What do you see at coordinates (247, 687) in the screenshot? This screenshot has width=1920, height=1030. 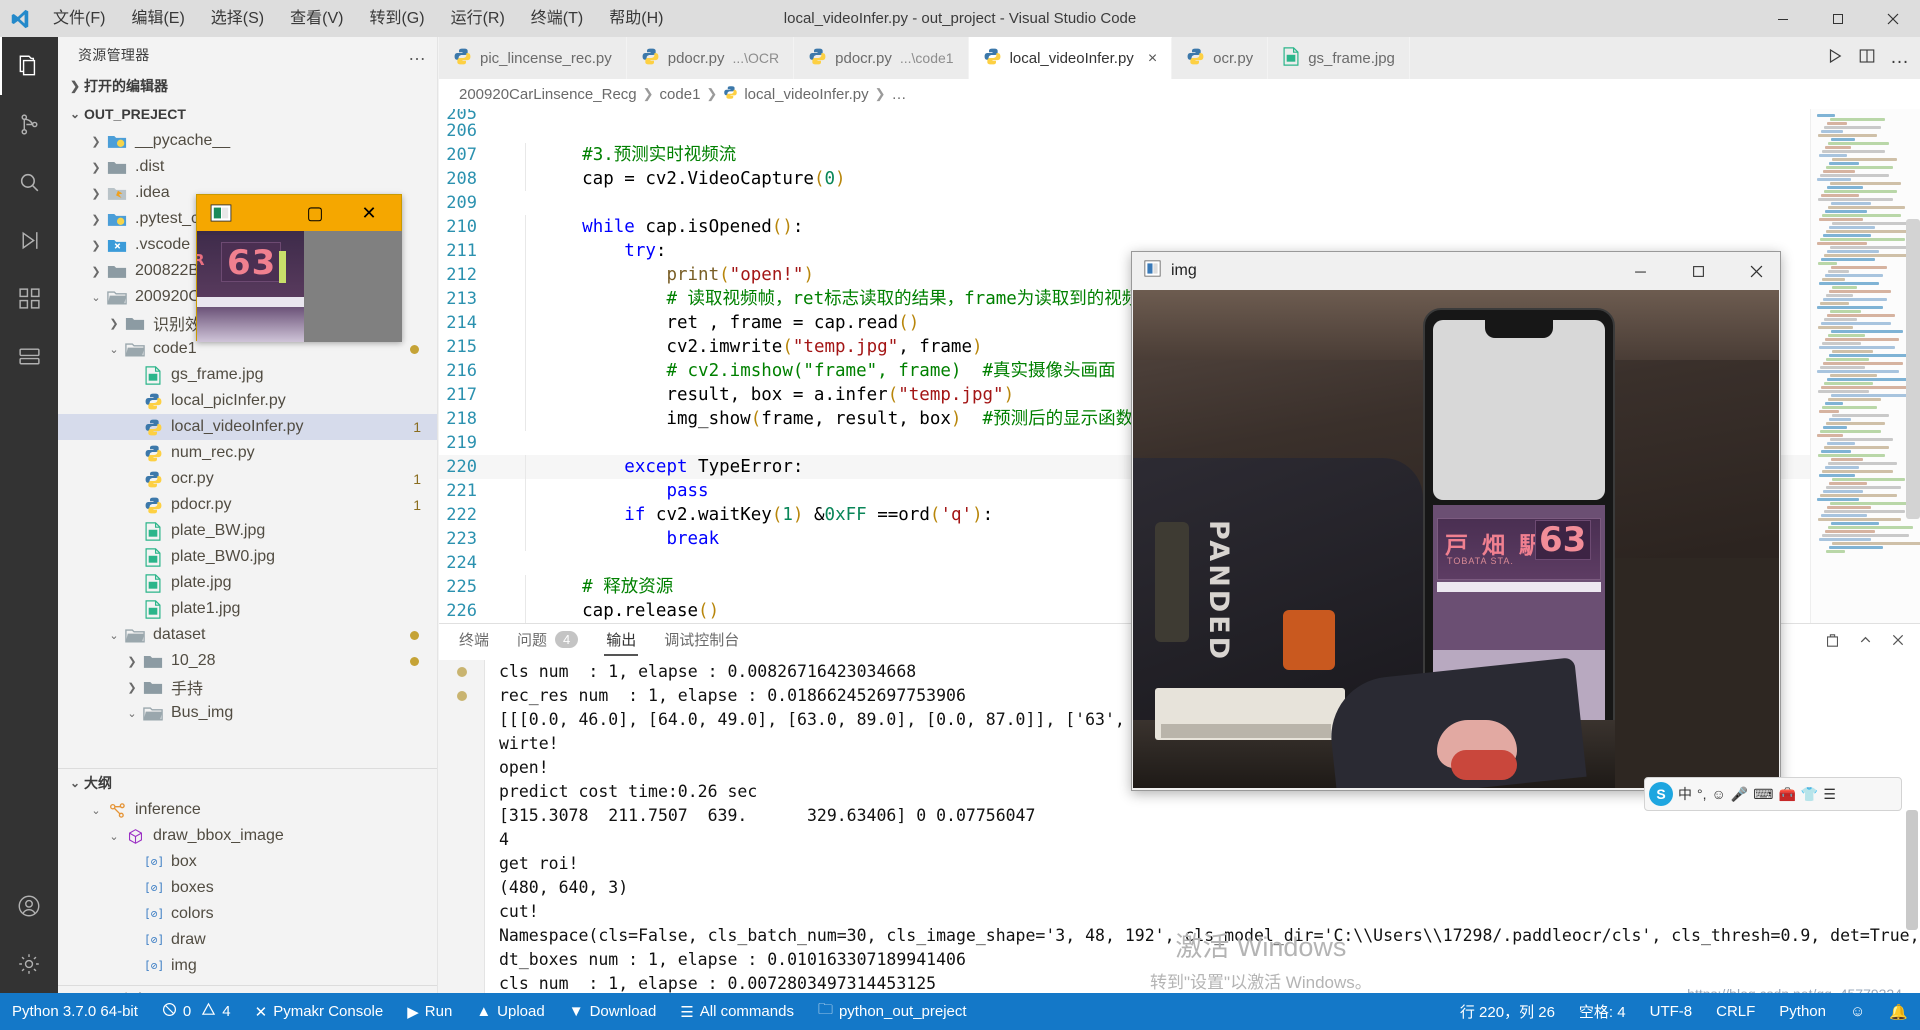 I see `tree-item-: ❯ 手持` at bounding box center [247, 687].